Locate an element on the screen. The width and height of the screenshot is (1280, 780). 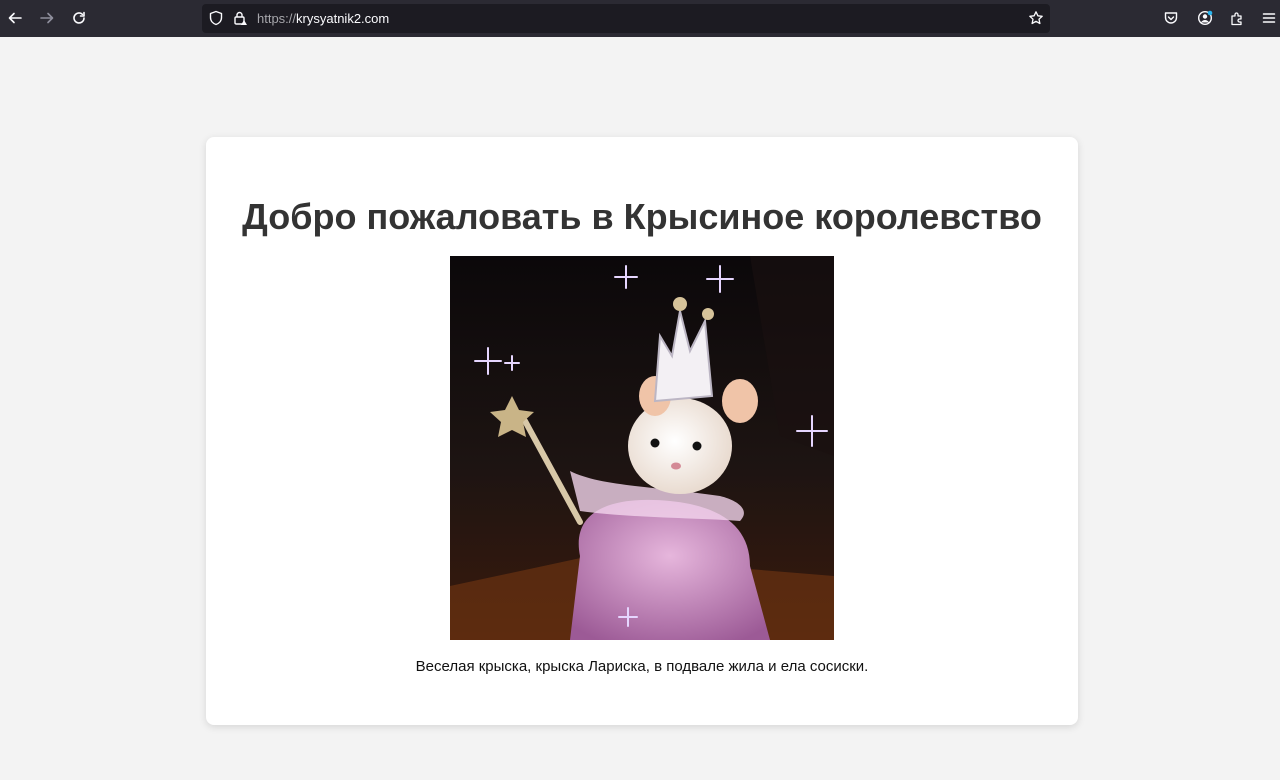
pocket-button is located at coordinates (1171, 18).